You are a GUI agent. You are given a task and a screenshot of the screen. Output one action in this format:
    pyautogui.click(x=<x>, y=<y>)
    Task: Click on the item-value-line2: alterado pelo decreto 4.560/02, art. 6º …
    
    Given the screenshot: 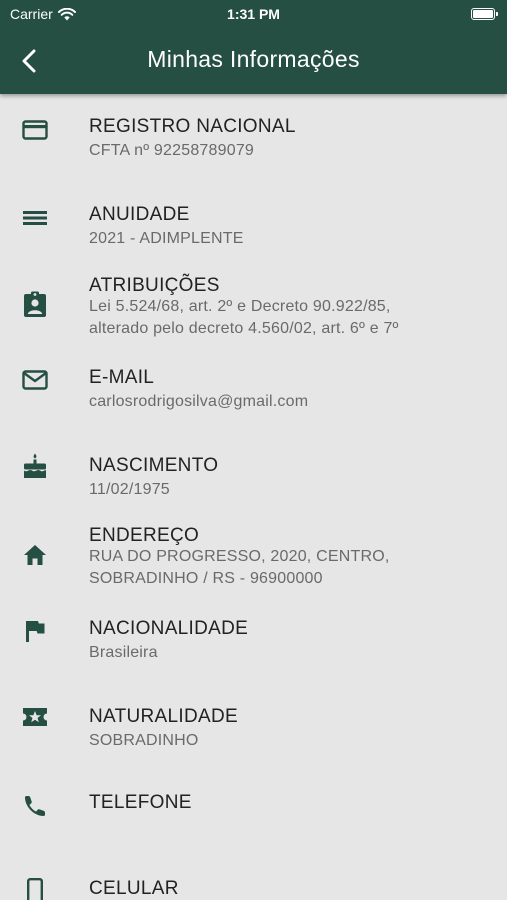 What is the action you would take?
    pyautogui.click(x=244, y=328)
    